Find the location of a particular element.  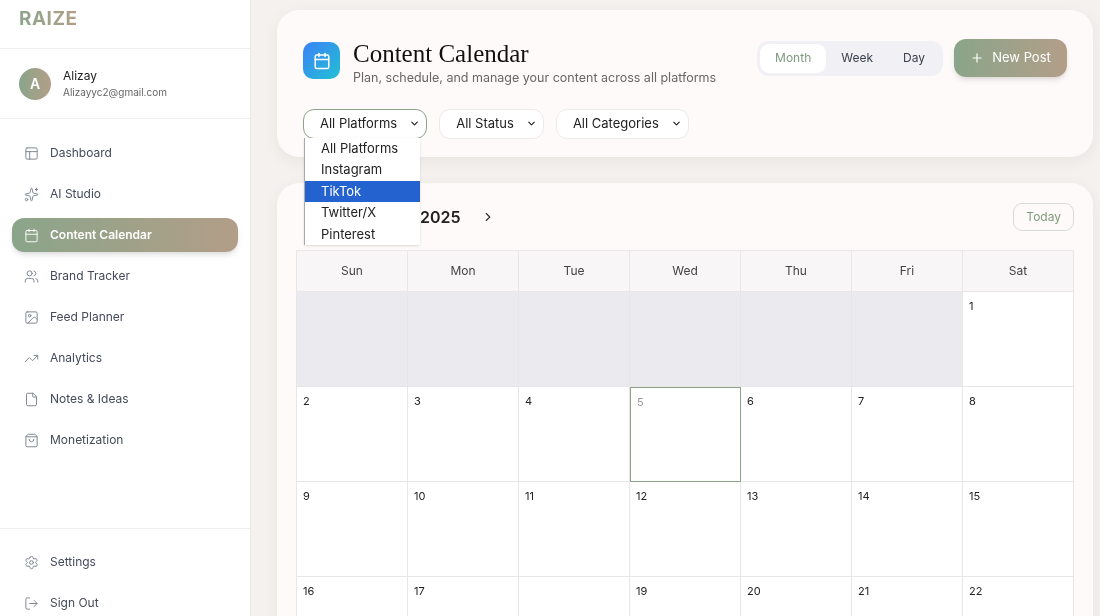

day-cell: 2 is located at coordinates (352, 434).